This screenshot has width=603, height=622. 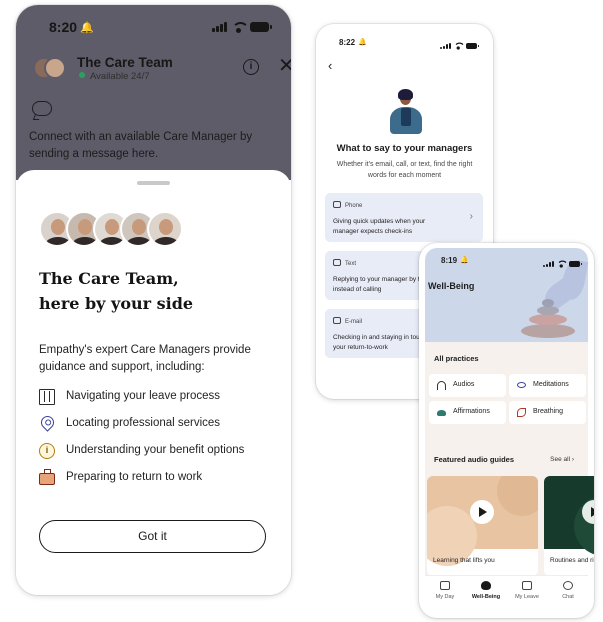 I want to click on tab-my-leave: My Leave, so click(x=527, y=590).